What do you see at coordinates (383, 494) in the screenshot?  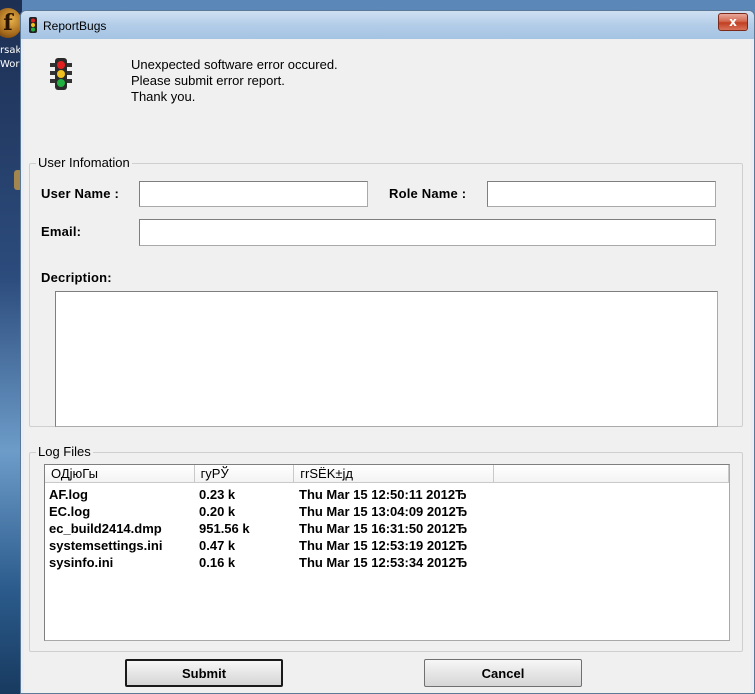 I see `file-date: Thu Mar 15 12:50:11 2012Ђ` at bounding box center [383, 494].